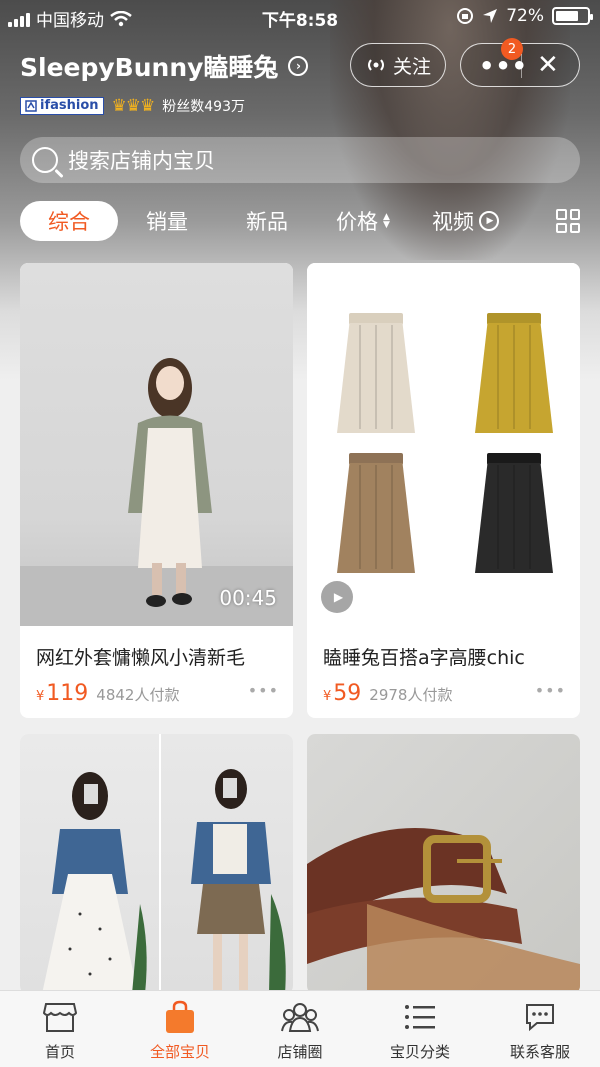  What do you see at coordinates (248, 598) in the screenshot?
I see `video-duration: 00:45` at bounding box center [248, 598].